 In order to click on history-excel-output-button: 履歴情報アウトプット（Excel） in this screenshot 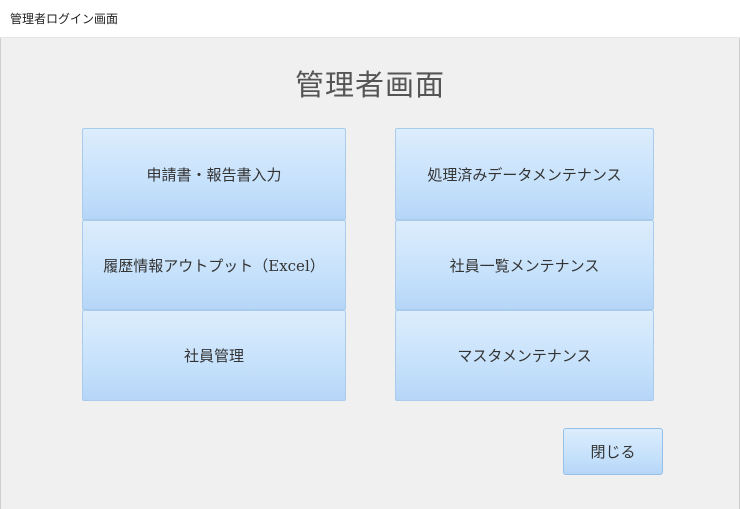, I will do `click(214, 265)`.